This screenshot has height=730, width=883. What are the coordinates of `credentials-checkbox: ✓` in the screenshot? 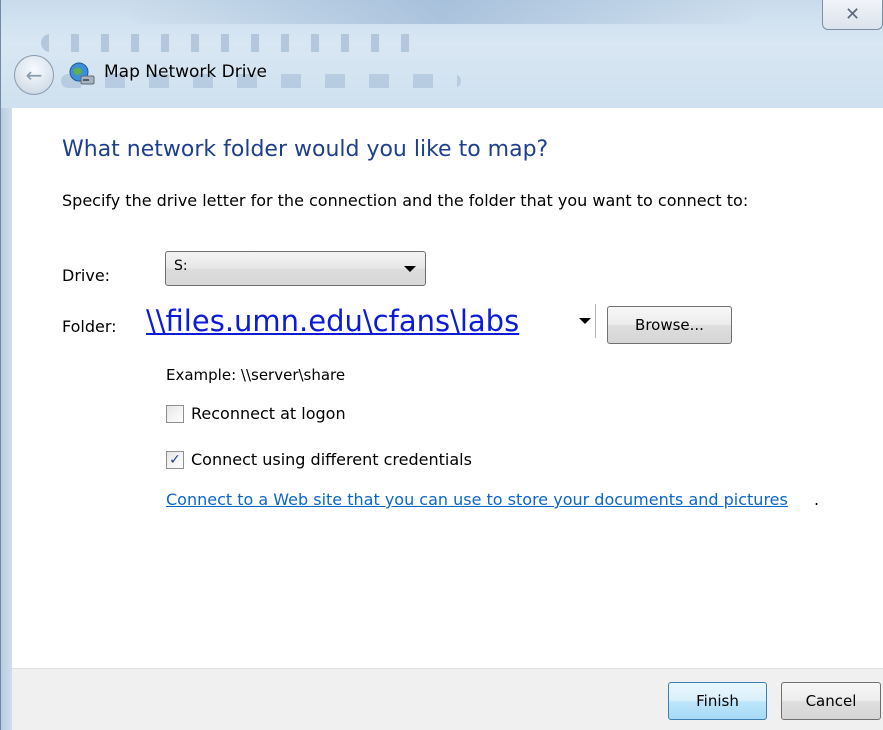 It's located at (175, 459).